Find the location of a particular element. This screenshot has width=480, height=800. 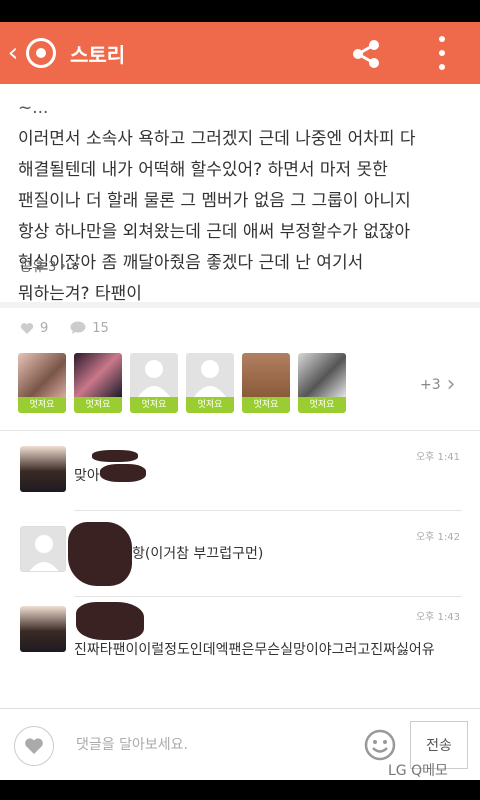

likers-row: 멋져요 멋져요 멋져요 멋져요 멋져요 멋져요 is located at coordinates (243, 384).